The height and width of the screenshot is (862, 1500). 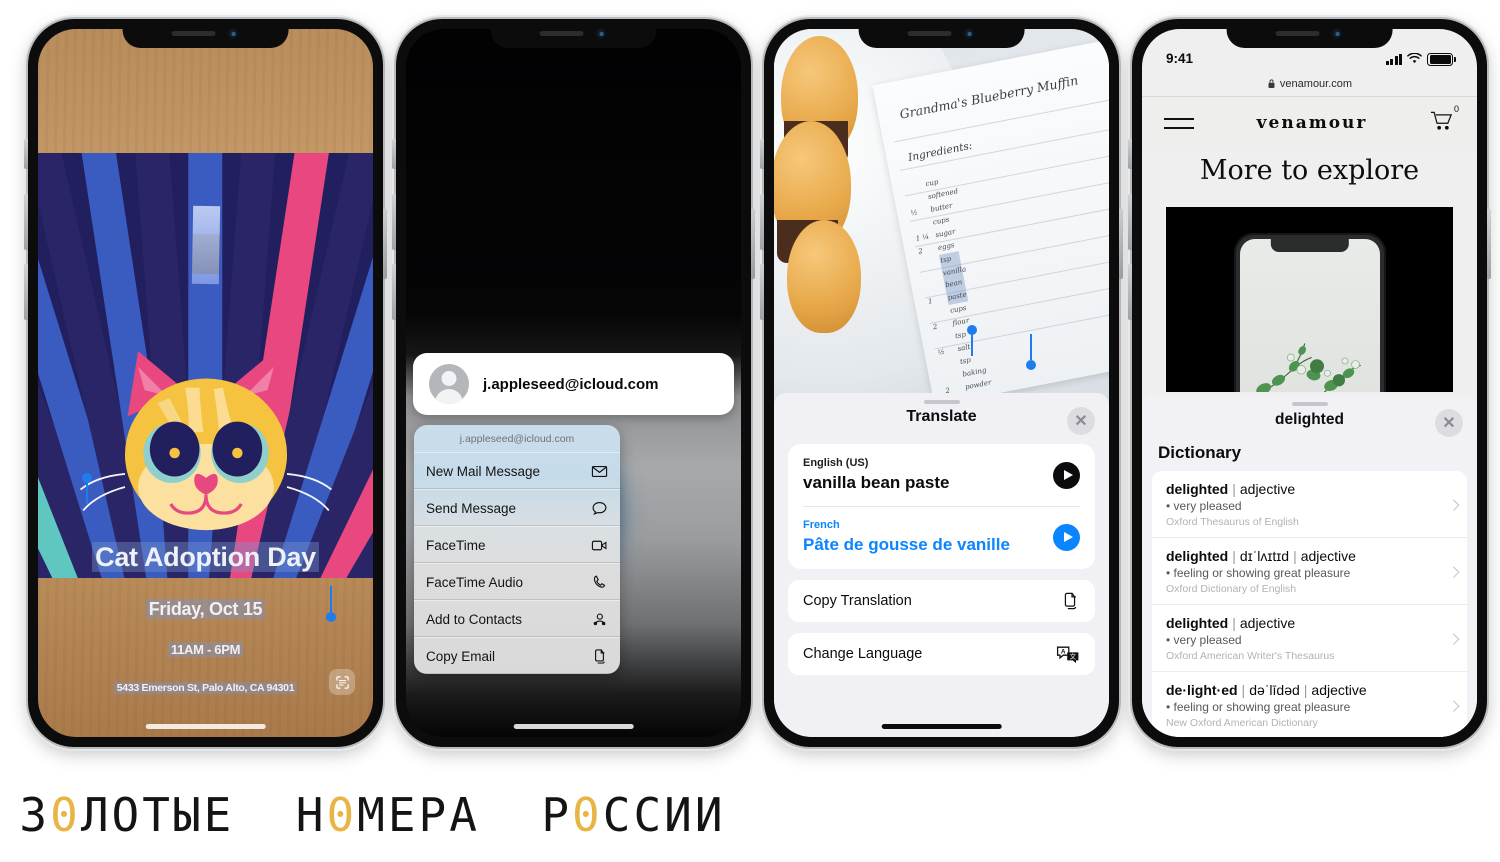 What do you see at coordinates (471, 508) in the screenshot?
I see `menu-item-label: Send Message` at bounding box center [471, 508].